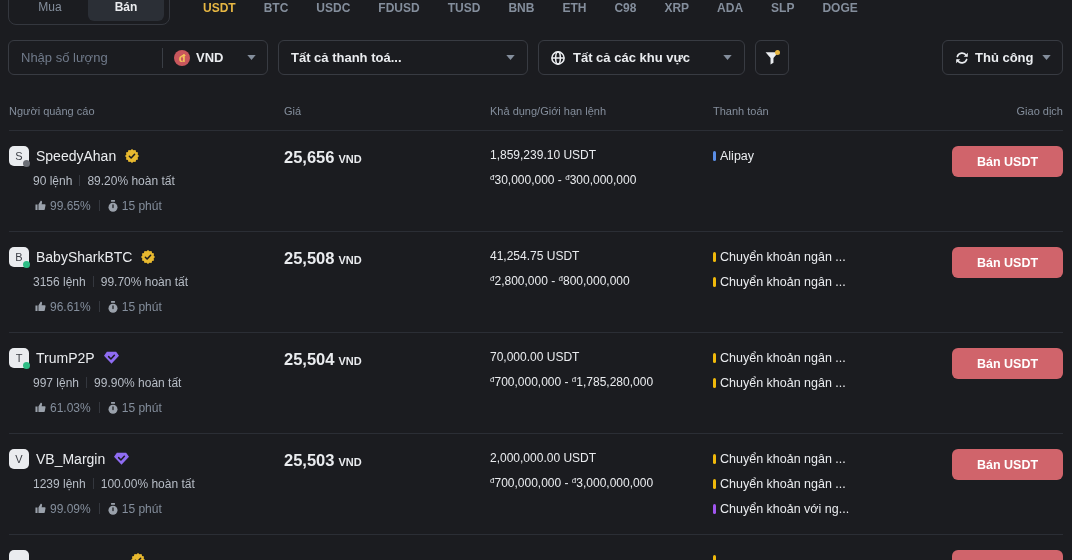 This screenshot has height=560, width=1072. Describe the element at coordinates (50, 10) in the screenshot. I see `trade-side-tab: Mua` at that location.